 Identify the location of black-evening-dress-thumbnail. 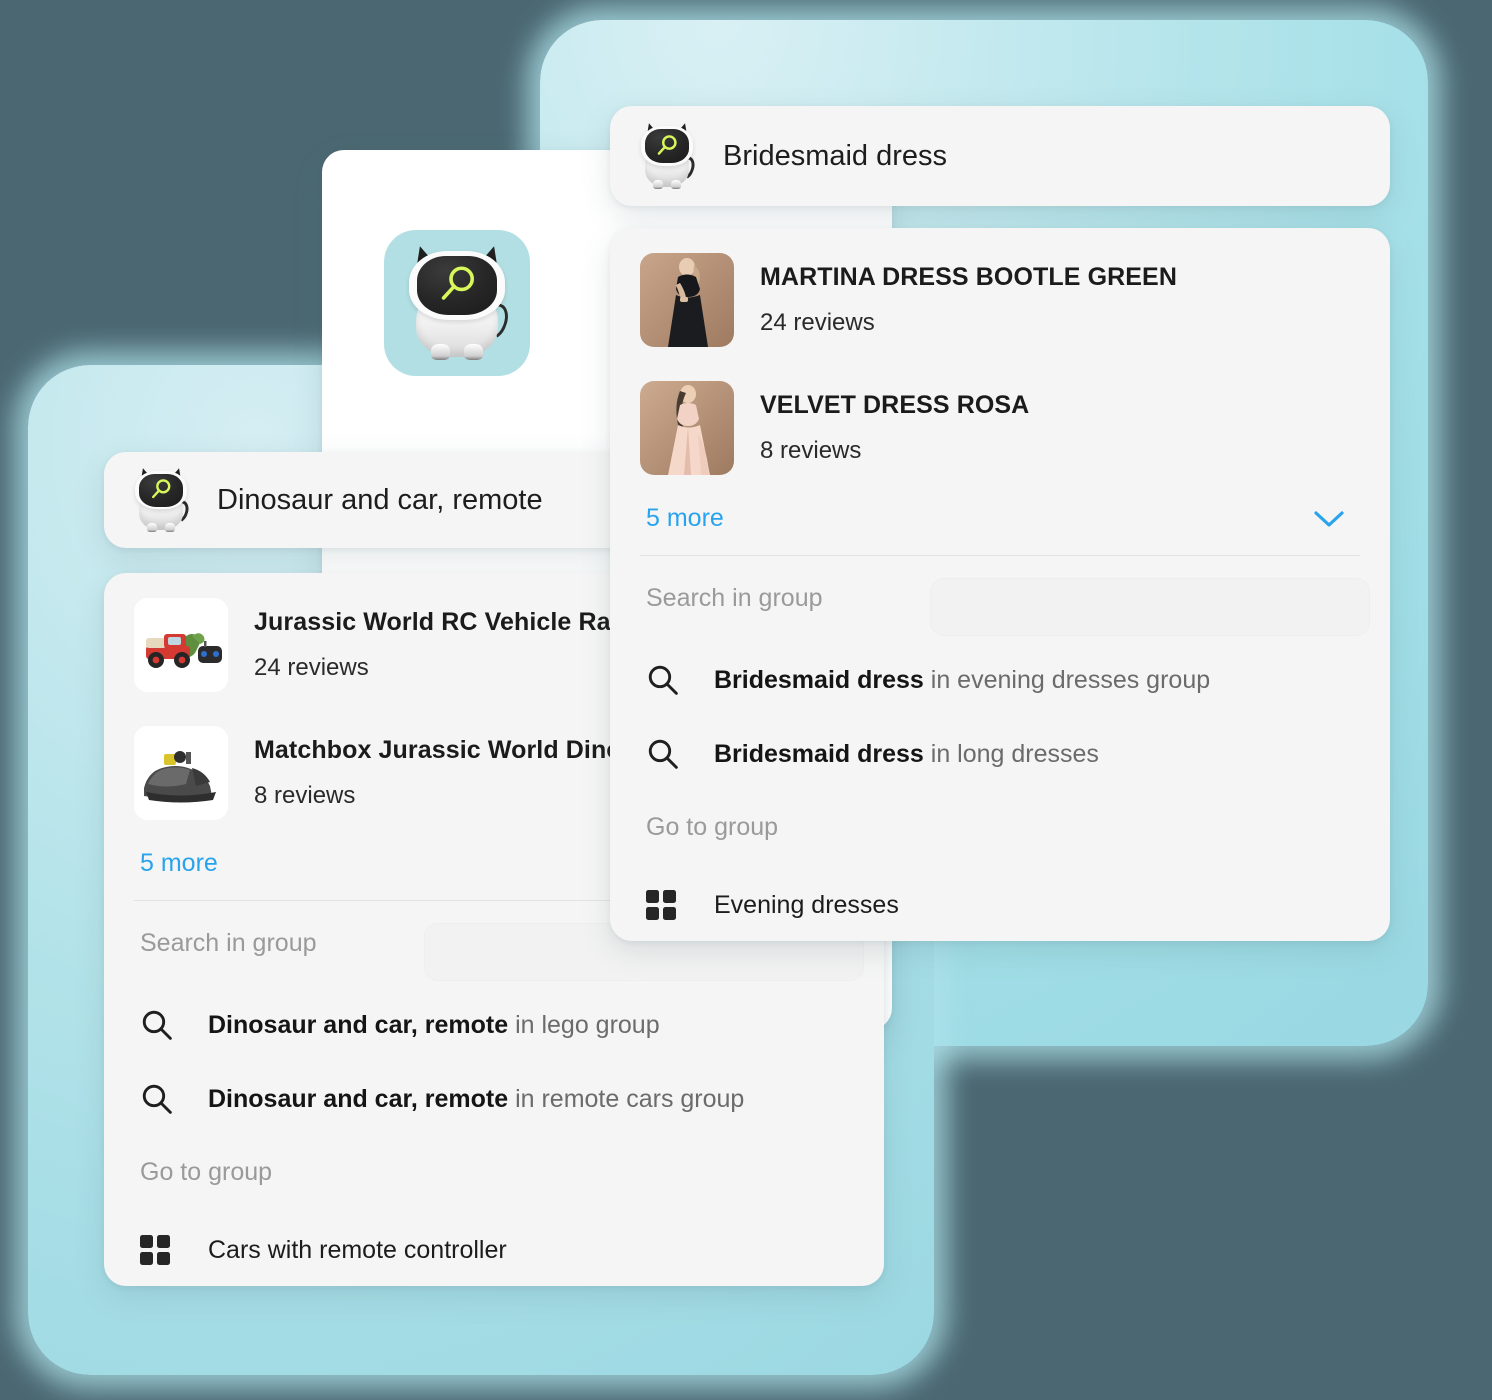
(687, 300).